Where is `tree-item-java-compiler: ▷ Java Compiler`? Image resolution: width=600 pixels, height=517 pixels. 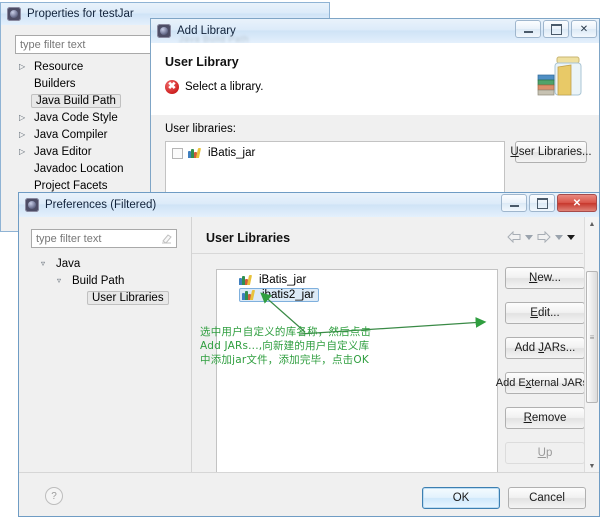 tree-item-java-compiler: ▷ Java Compiler is located at coordinates (90, 134).